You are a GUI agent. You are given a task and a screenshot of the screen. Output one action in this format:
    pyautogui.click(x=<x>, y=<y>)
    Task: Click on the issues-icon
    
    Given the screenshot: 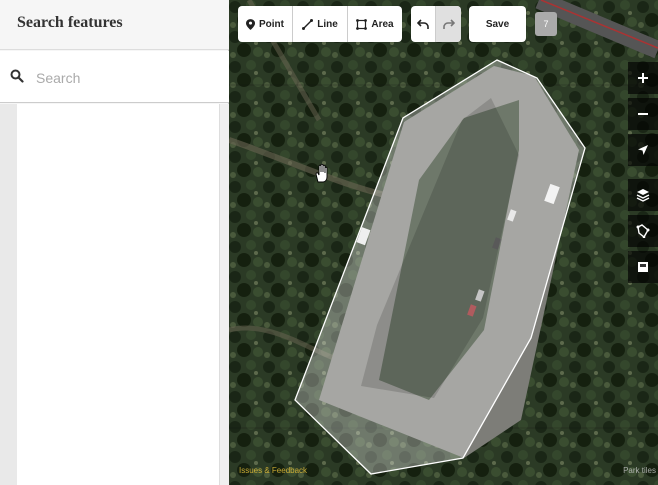 What is the action you would take?
    pyautogui.click(x=643, y=267)
    